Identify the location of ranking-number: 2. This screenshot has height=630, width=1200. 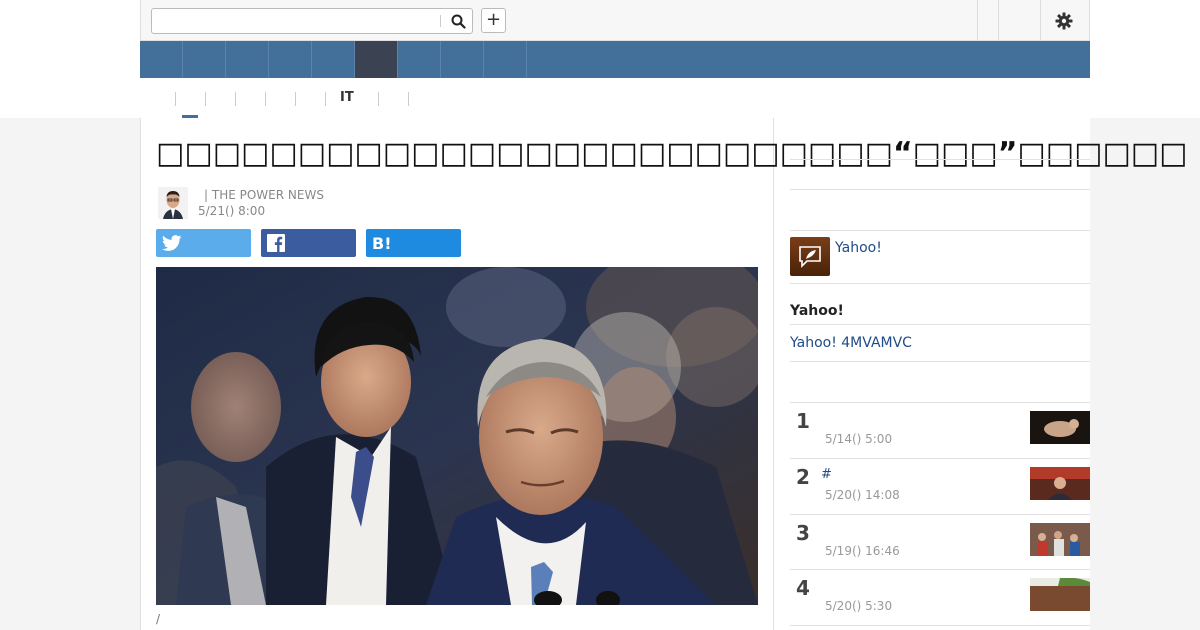
(803, 477).